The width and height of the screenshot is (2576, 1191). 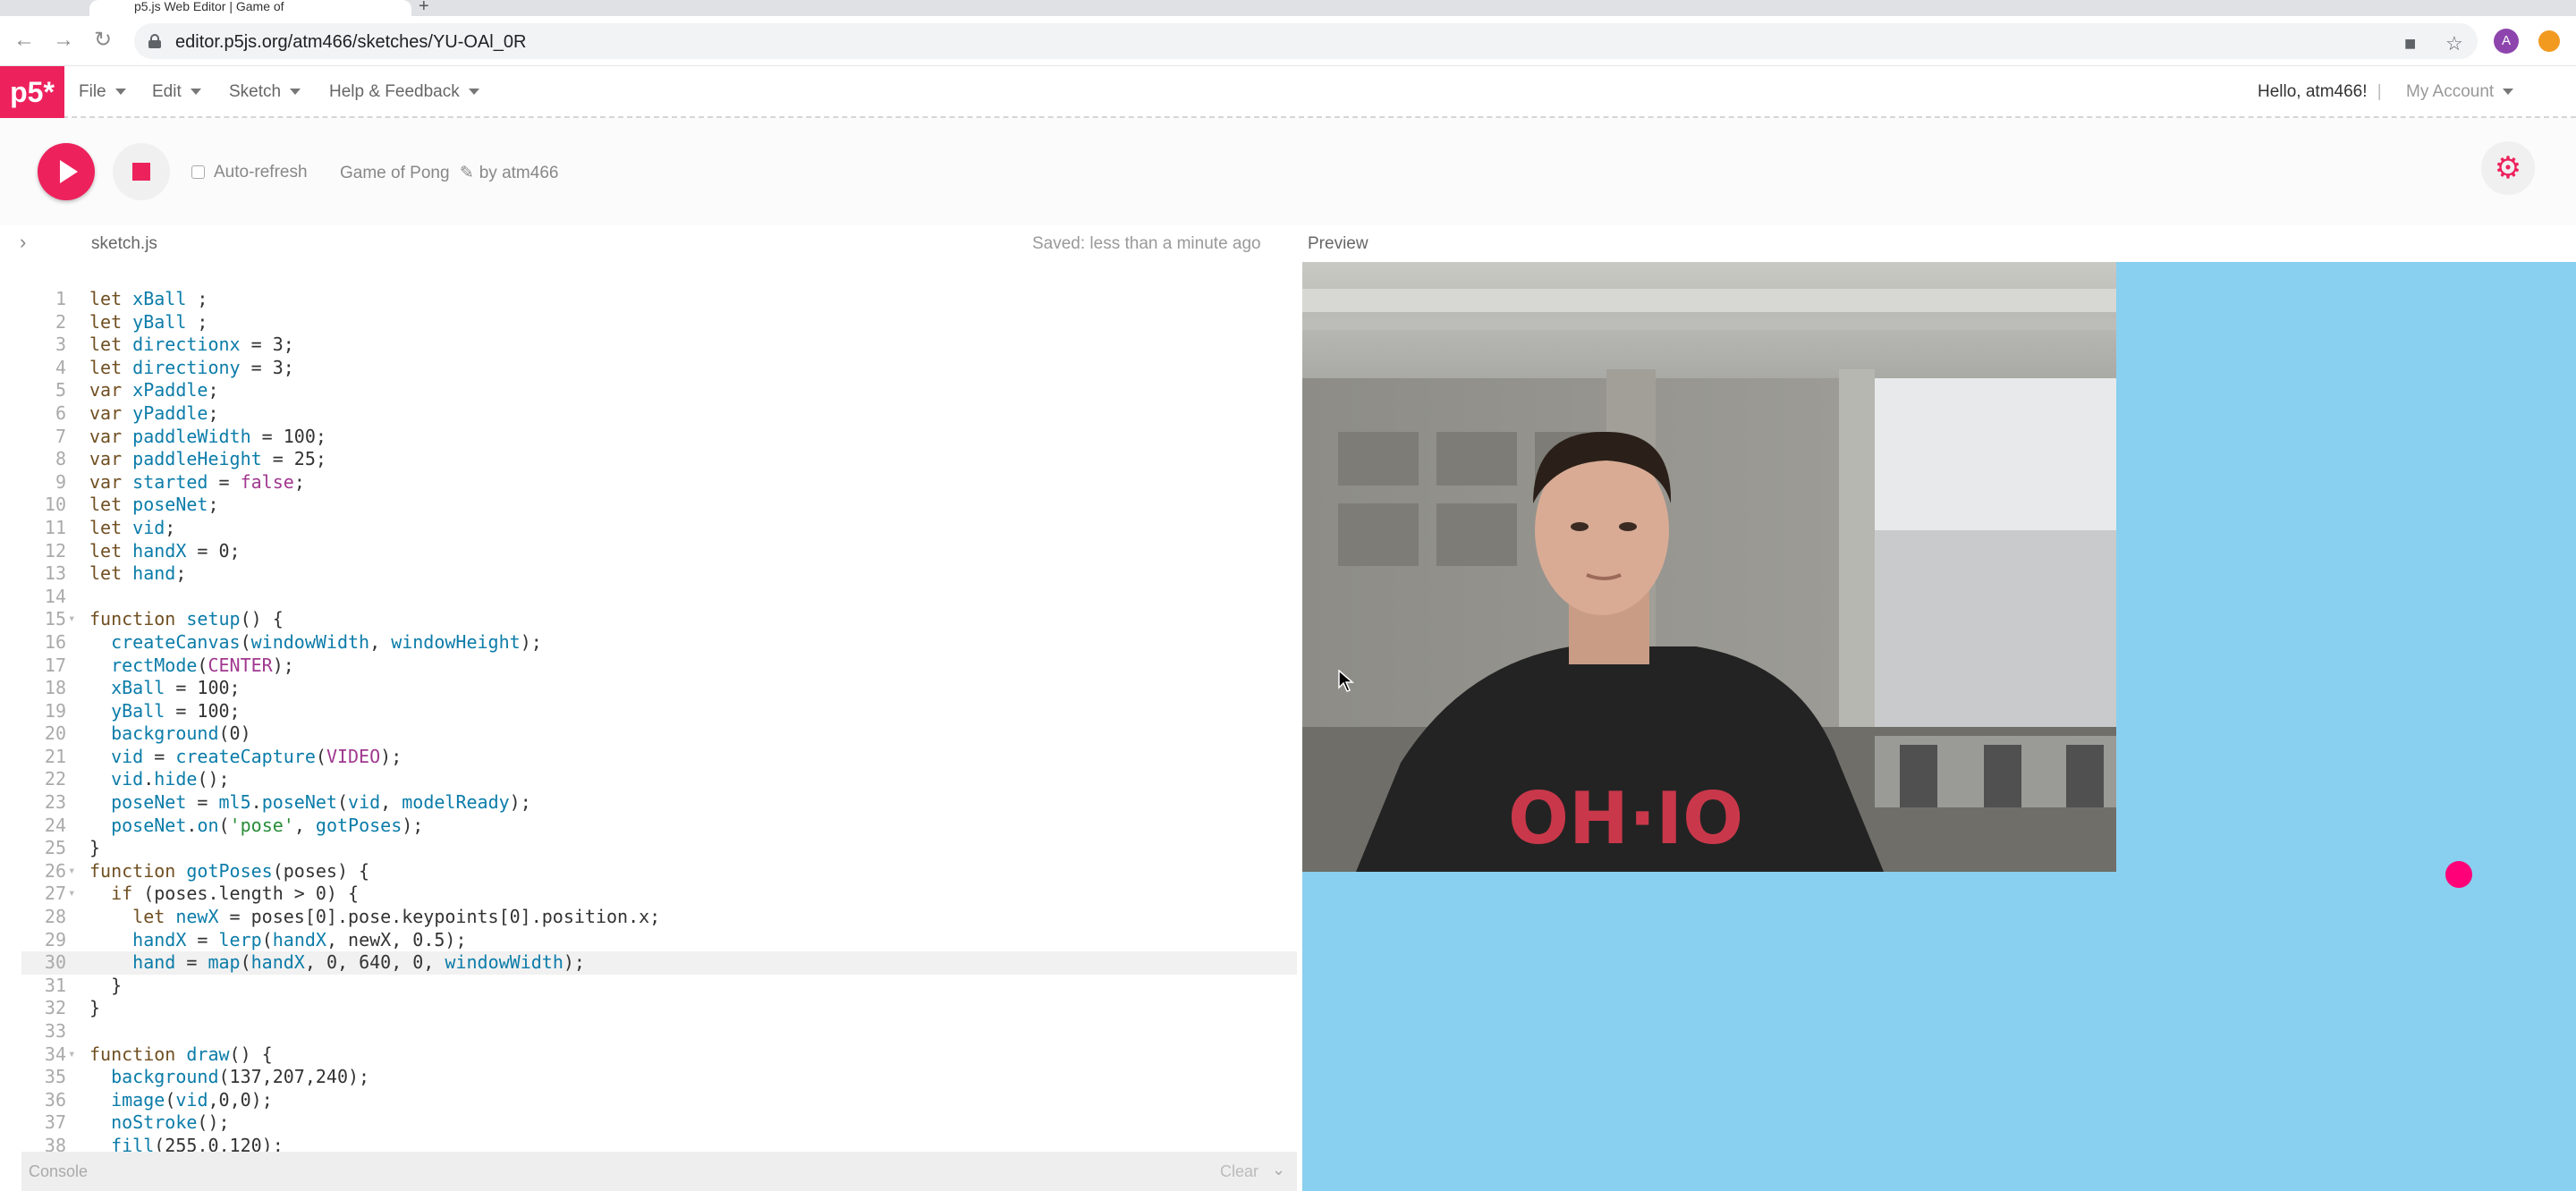 I want to click on code-line: 37 noStroke();, so click(x=659, y=1123).